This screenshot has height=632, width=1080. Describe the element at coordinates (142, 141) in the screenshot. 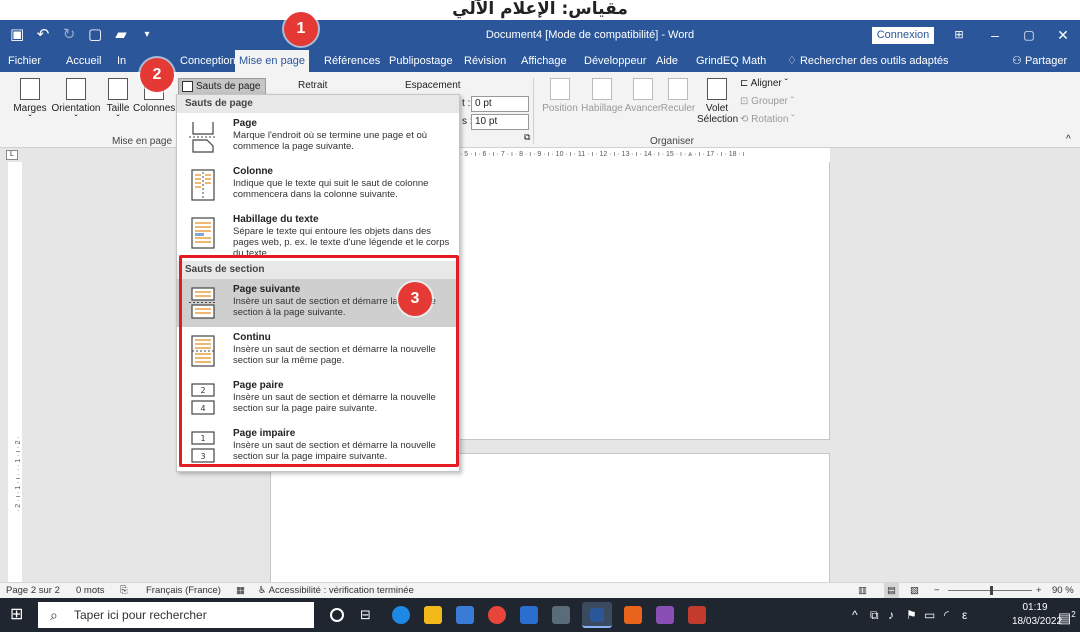

I see `group-mise-en-page-label: Mise en page` at that location.